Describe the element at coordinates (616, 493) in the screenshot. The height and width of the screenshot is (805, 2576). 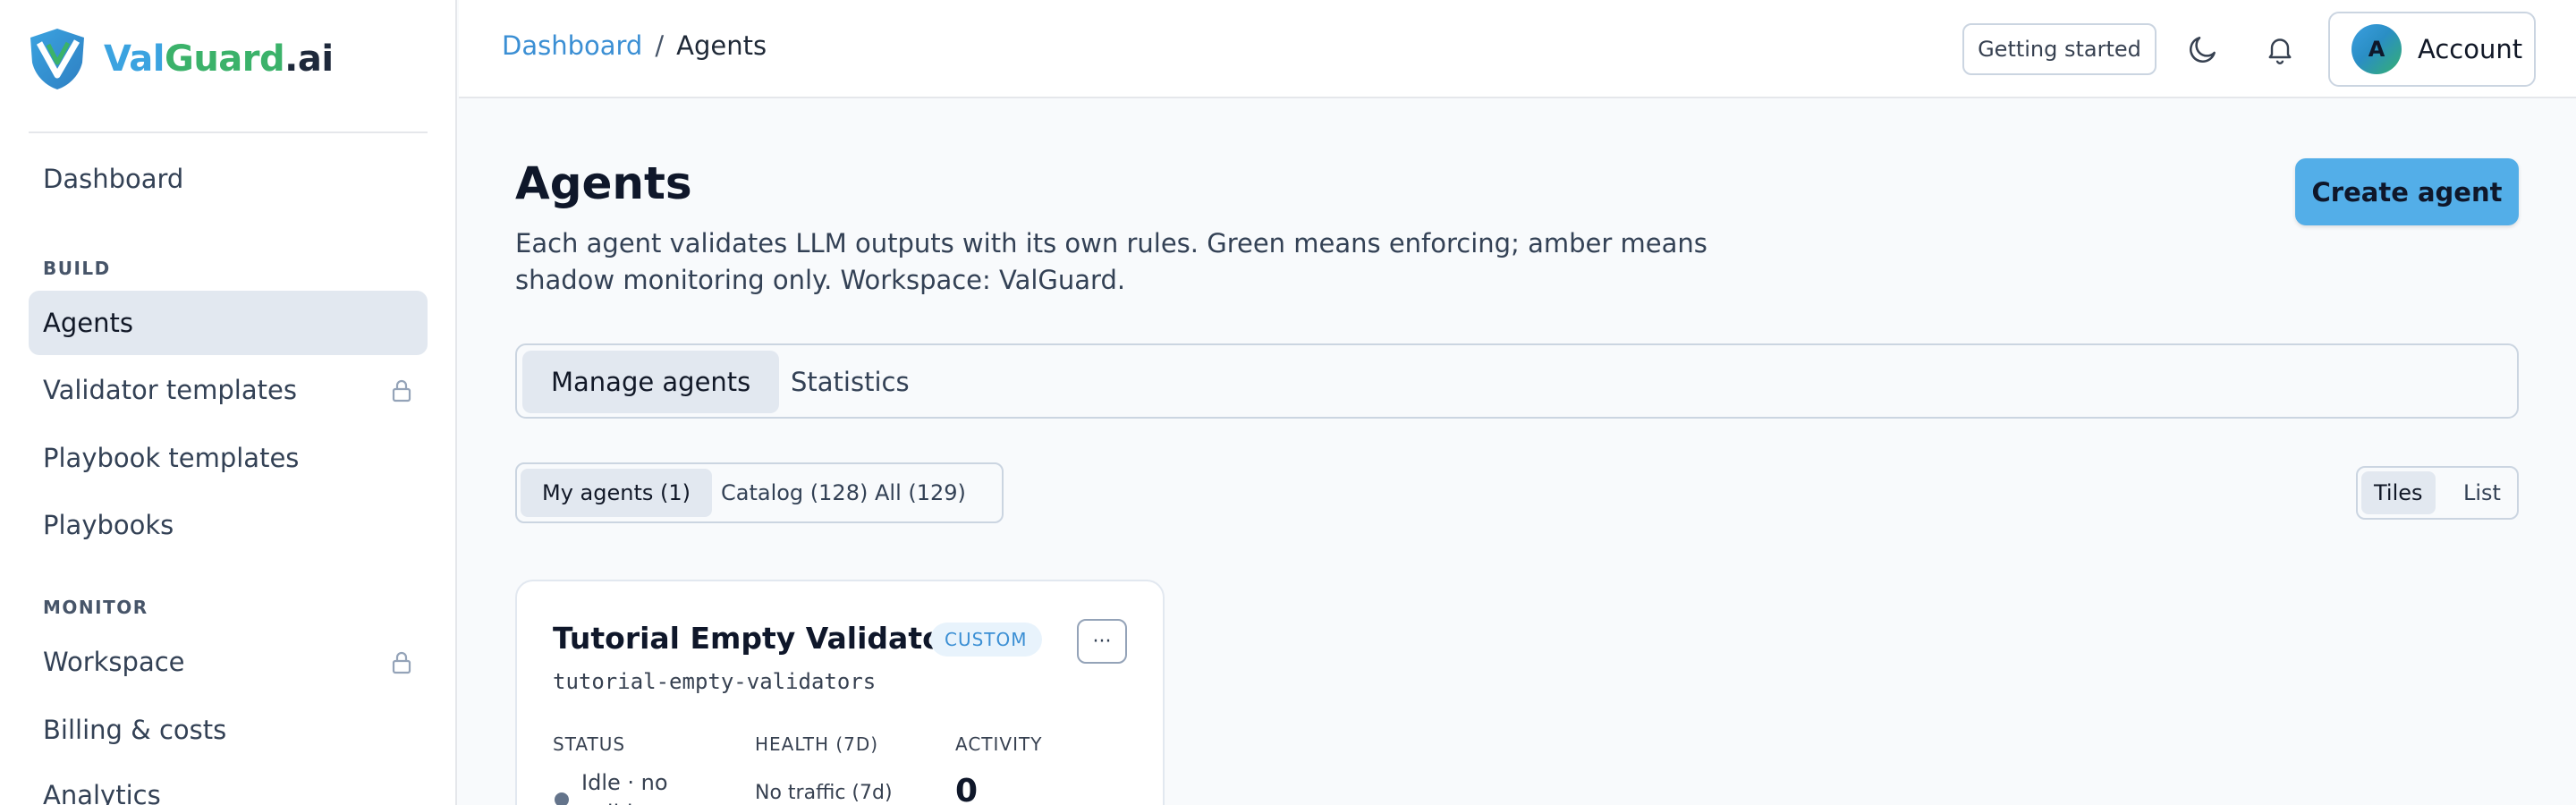
I see `filter-my-agents: My agents (1)` at that location.